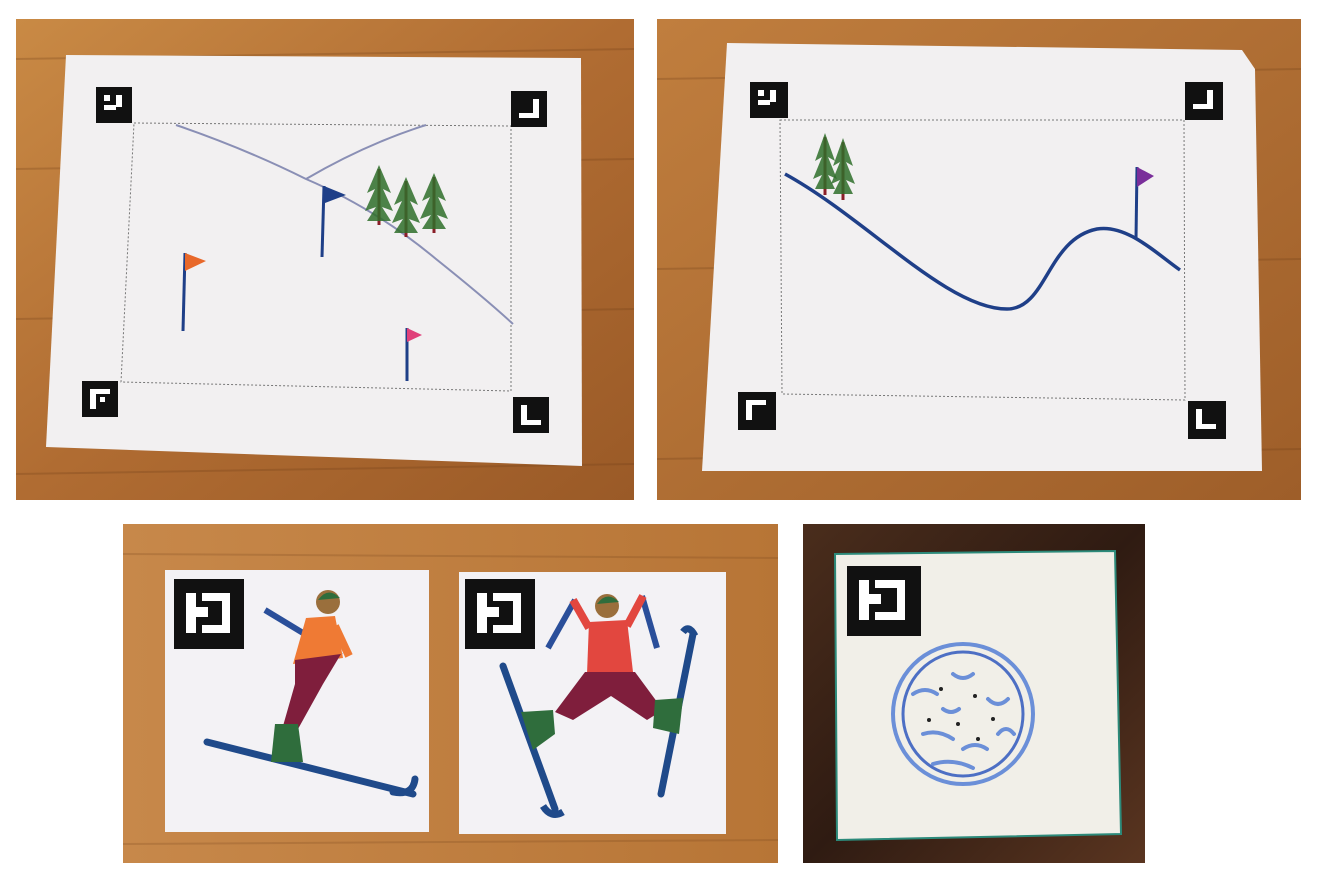  Describe the element at coordinates (974, 693) in the screenshot. I see `photo-snowball-card` at that location.